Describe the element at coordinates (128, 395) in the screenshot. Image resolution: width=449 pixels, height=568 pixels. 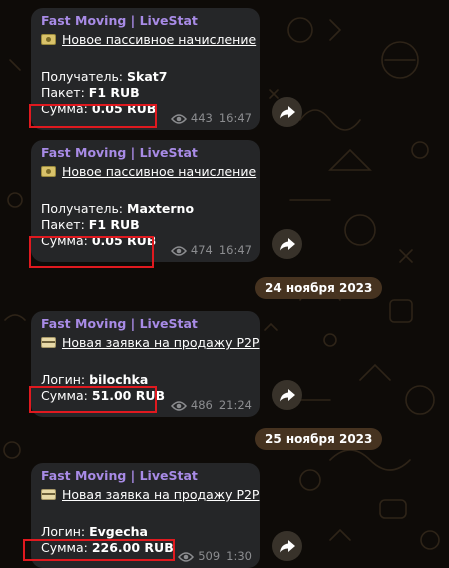
I see `sum-value: 51.00 RUB` at that location.